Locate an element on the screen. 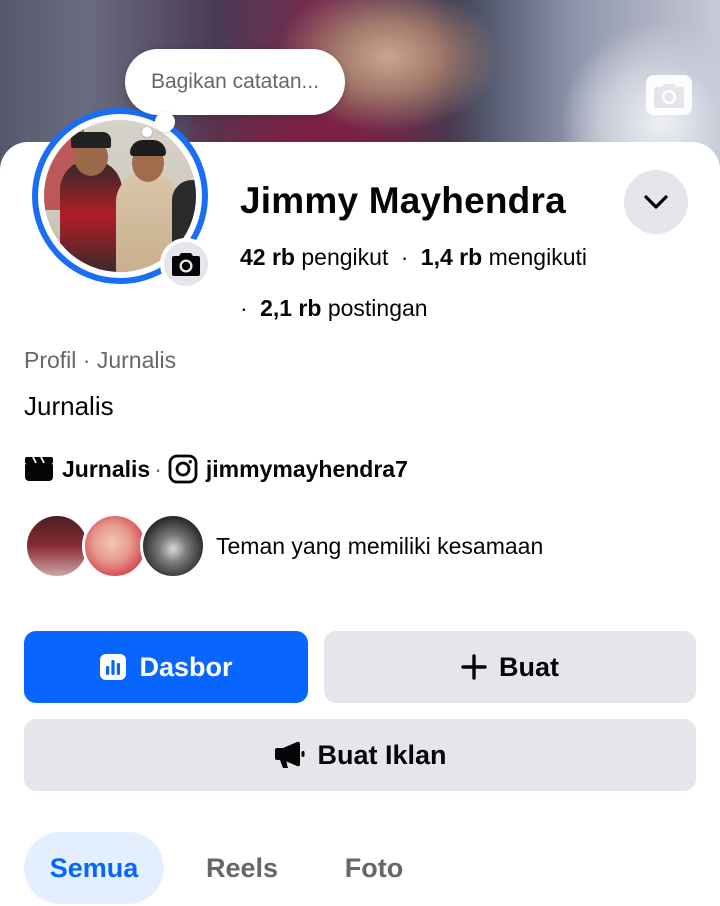 The image size is (720, 906). megaphone-icon is located at coordinates (289, 755).